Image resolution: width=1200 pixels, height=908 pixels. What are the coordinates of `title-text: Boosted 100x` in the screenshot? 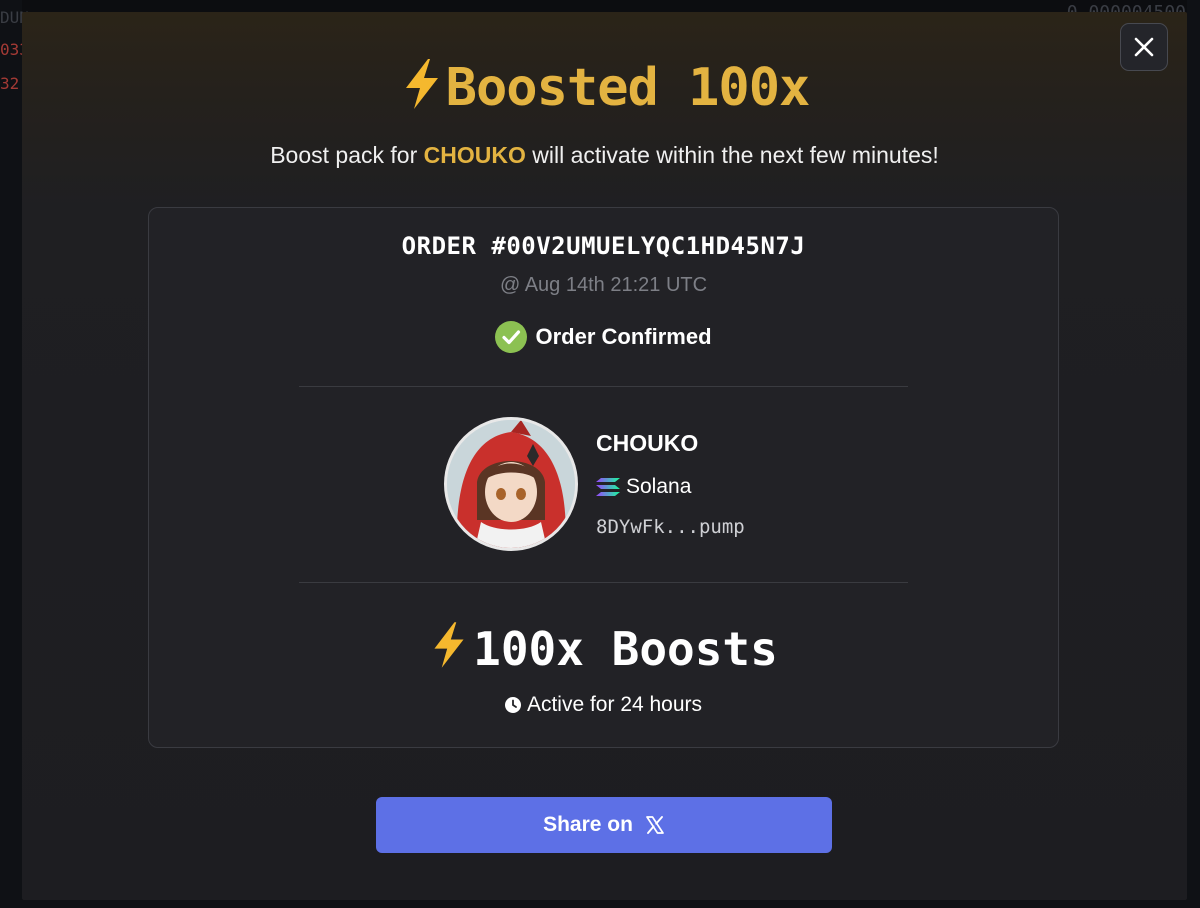 It's located at (628, 88).